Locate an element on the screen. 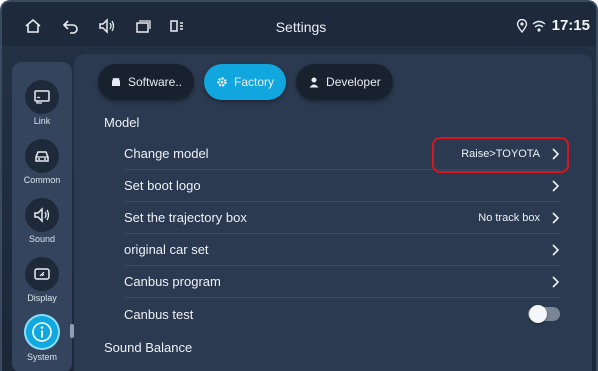 This screenshot has height=371, width=598. sidebar-item-common: Common is located at coordinates (42, 162).